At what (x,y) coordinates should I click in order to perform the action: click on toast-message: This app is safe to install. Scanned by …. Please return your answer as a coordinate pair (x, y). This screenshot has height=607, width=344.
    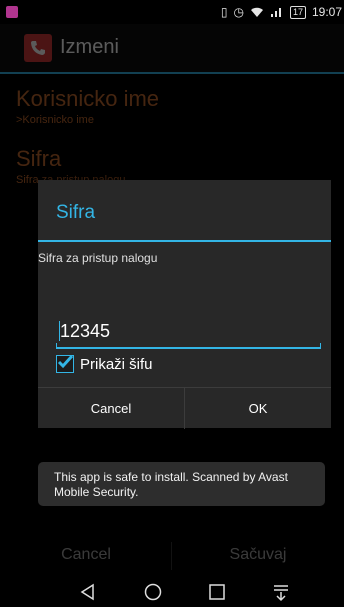
    Looking at the image, I should click on (171, 484).